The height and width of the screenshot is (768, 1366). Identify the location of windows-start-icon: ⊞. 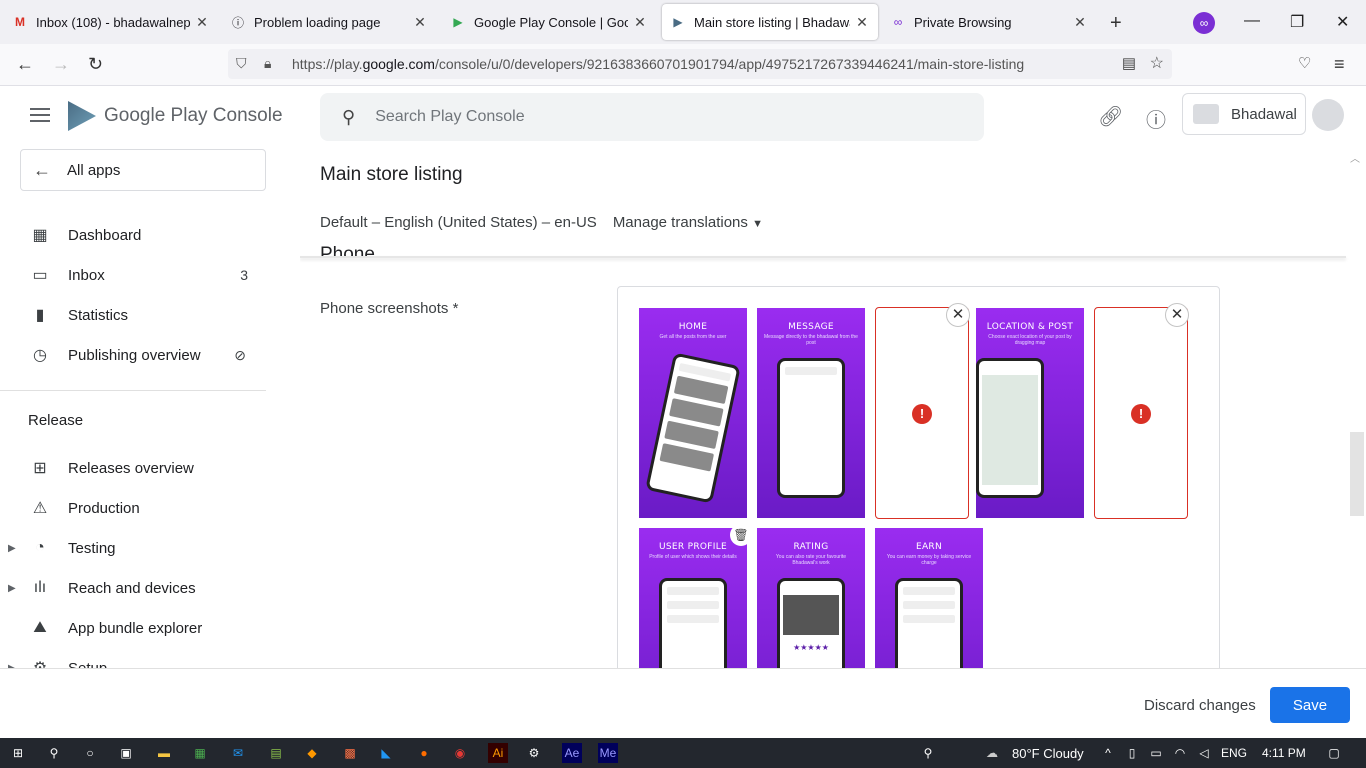
(18, 753).